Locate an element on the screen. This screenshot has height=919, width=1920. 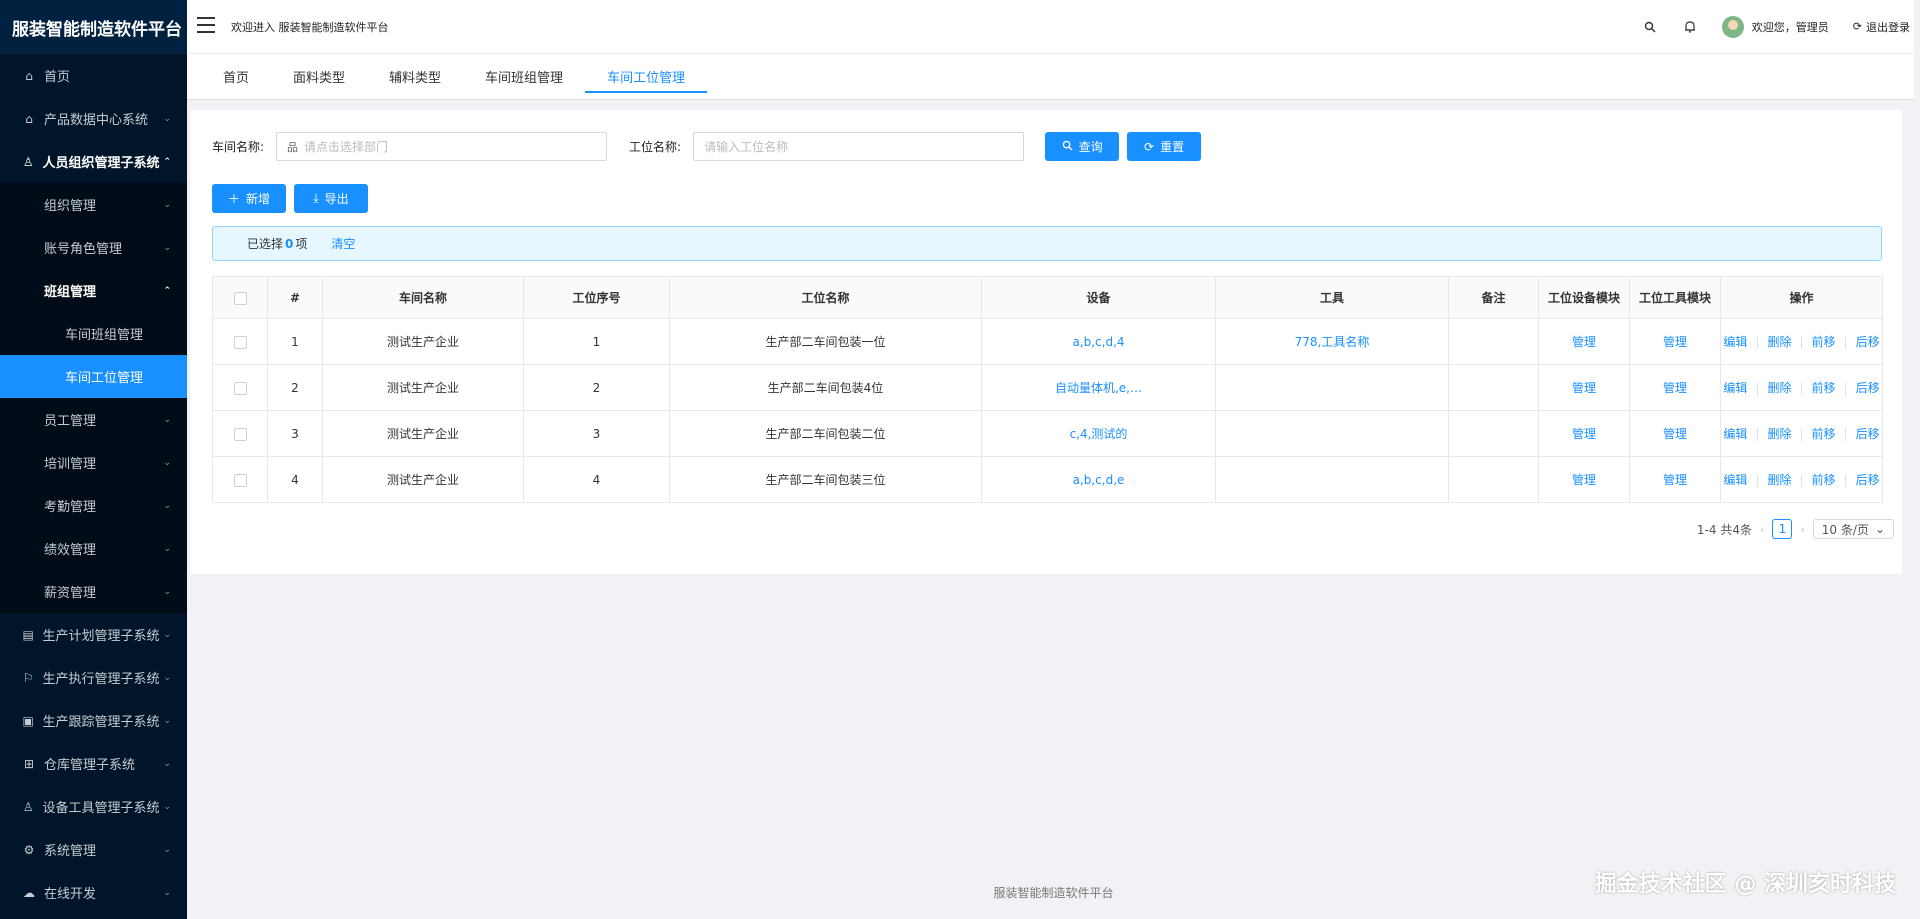
sidebar-item-employee: 员工管理 ⌄ is located at coordinates (93, 419).